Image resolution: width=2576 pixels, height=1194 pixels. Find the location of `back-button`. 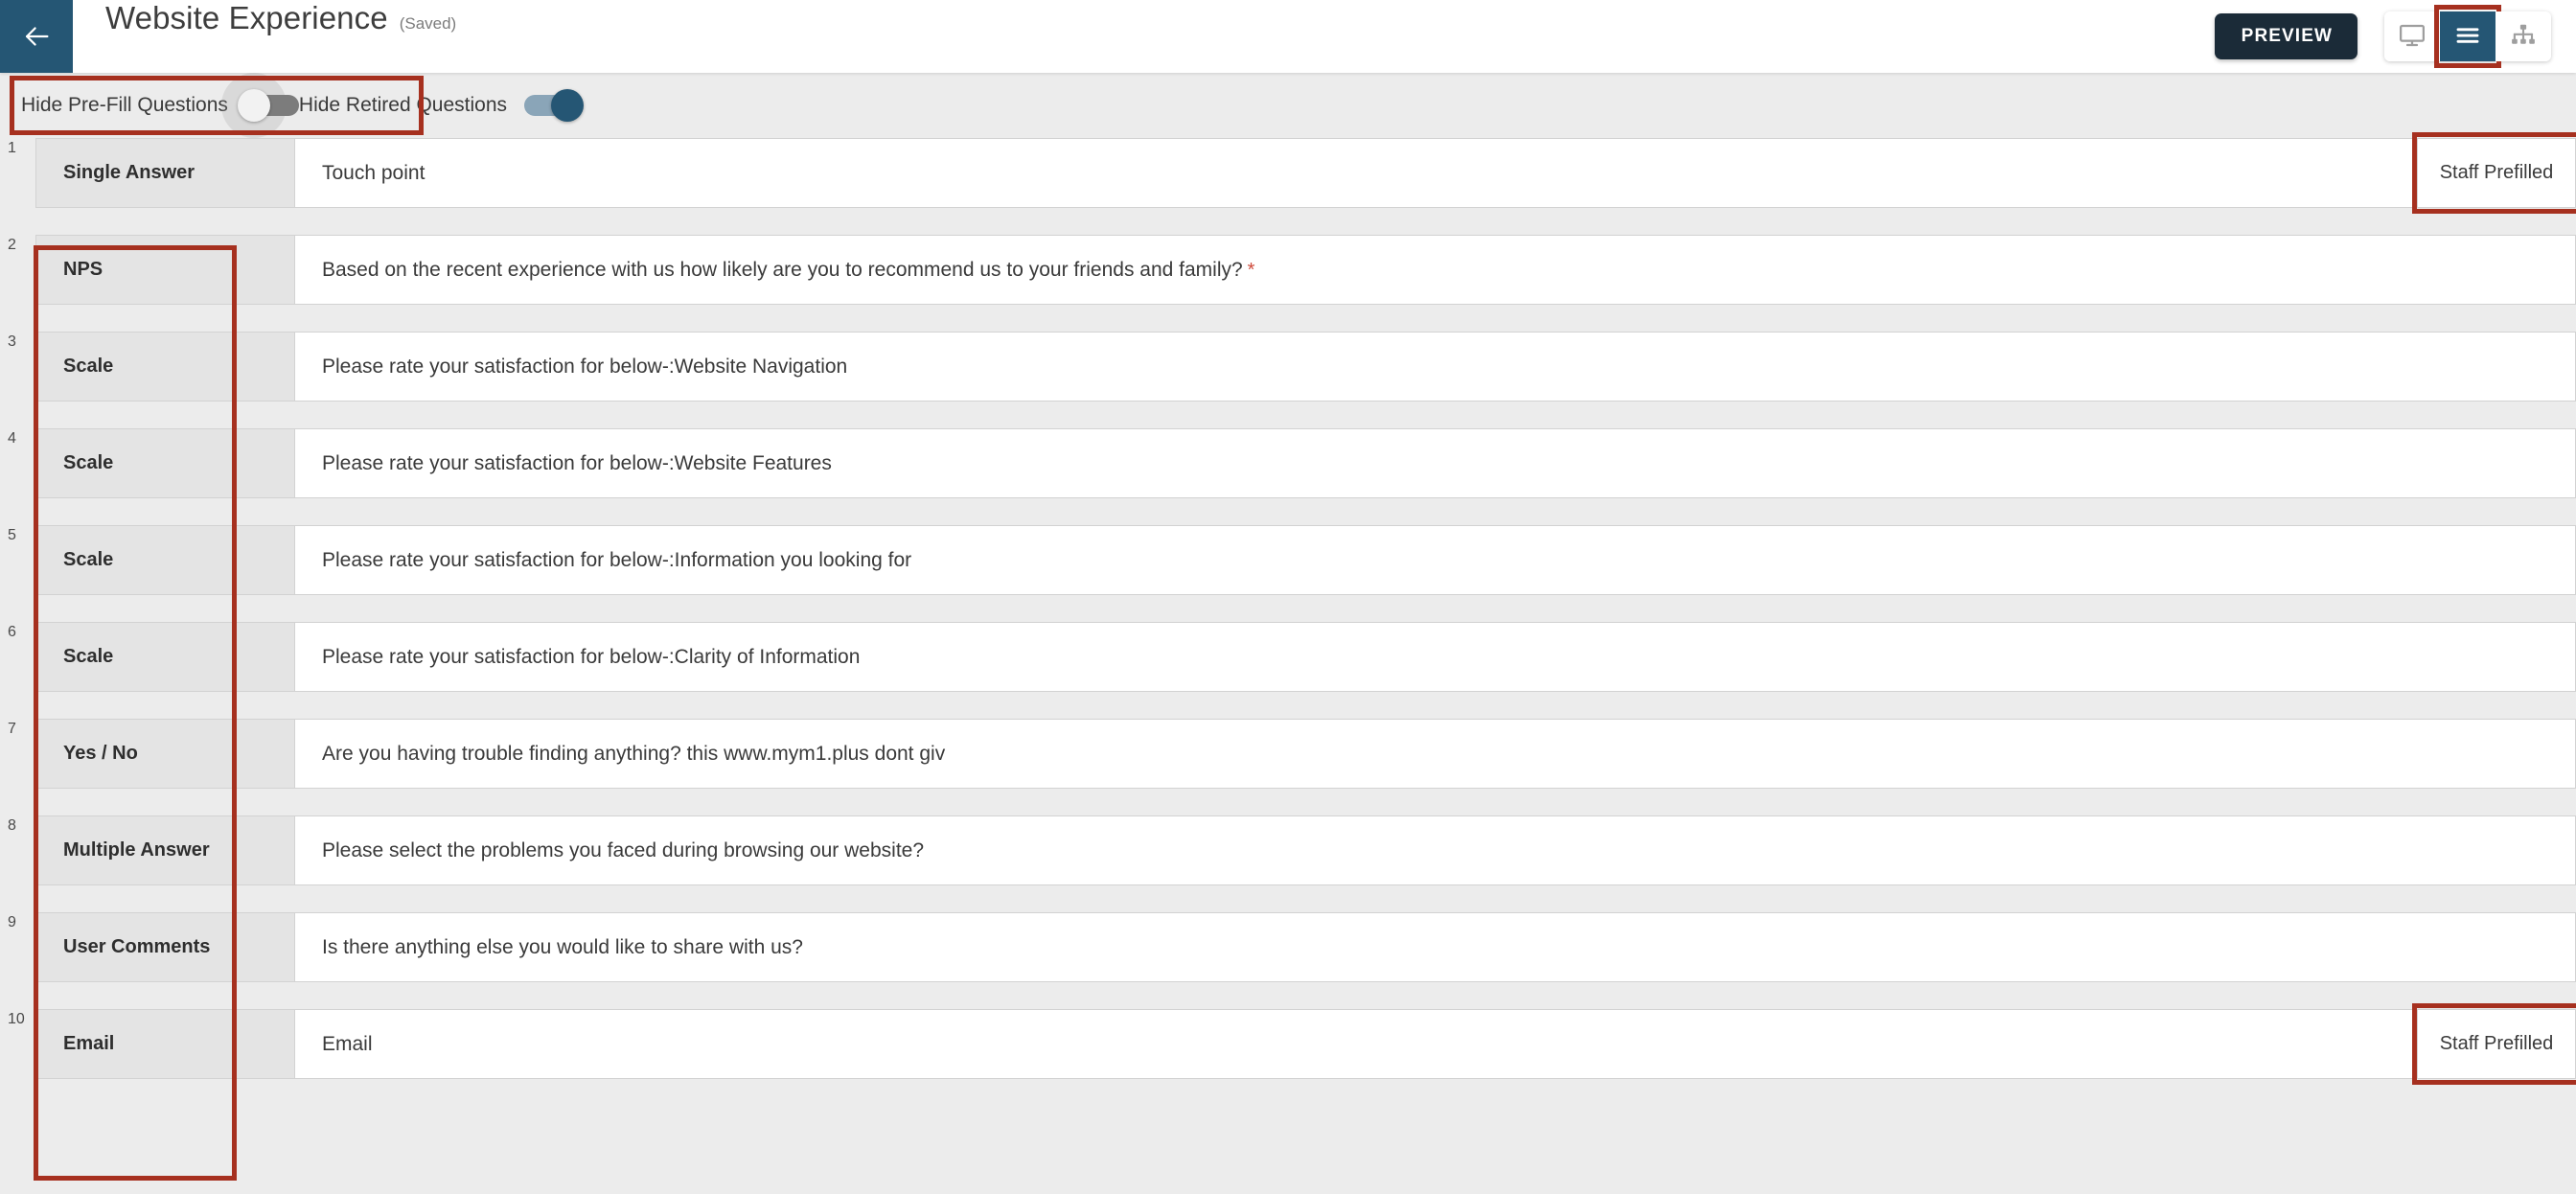

back-button is located at coordinates (36, 36).